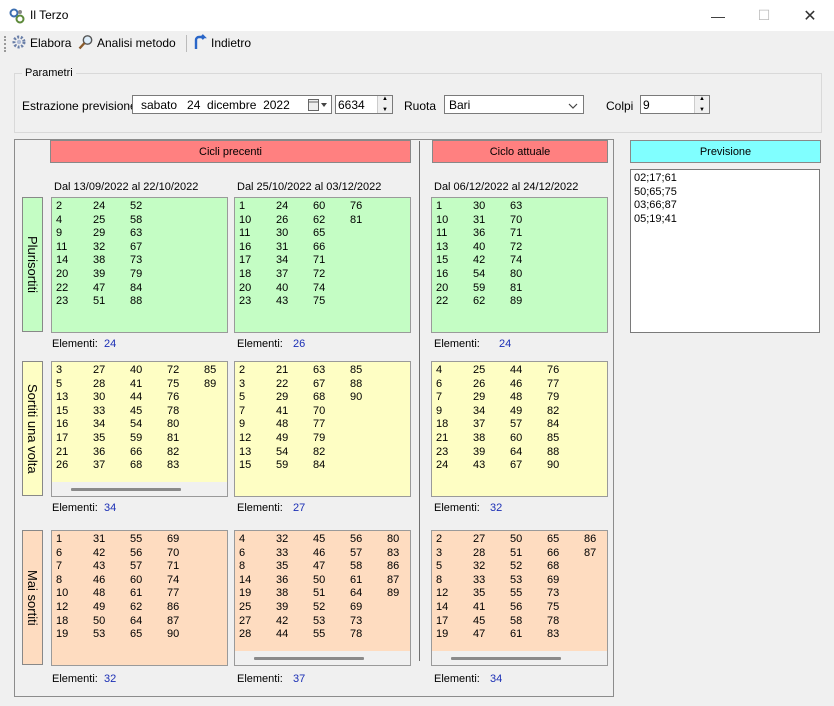  I want to click on elabora-button: Elabora, so click(41, 43).